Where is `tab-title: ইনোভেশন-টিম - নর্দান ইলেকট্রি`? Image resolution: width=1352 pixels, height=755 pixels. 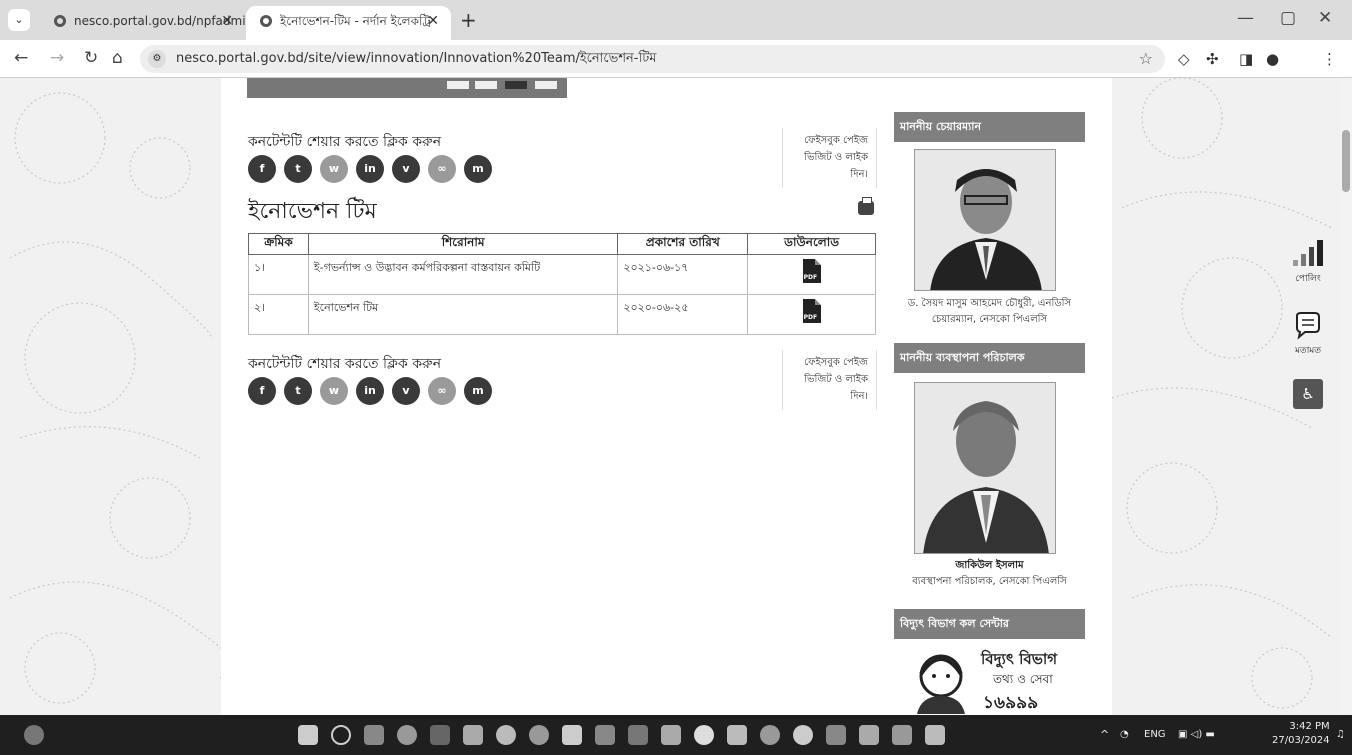 tab-title: ইনোভেশন-টিম - নর্দান ইলেকট্রি is located at coordinates (355, 21).